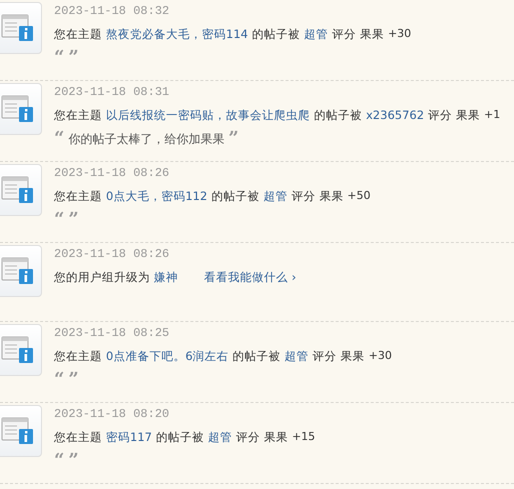 The width and height of the screenshot is (514, 489). What do you see at coordinates (112, 92) in the screenshot?
I see `notice-time: 2023-11-18 08:31` at bounding box center [112, 92].